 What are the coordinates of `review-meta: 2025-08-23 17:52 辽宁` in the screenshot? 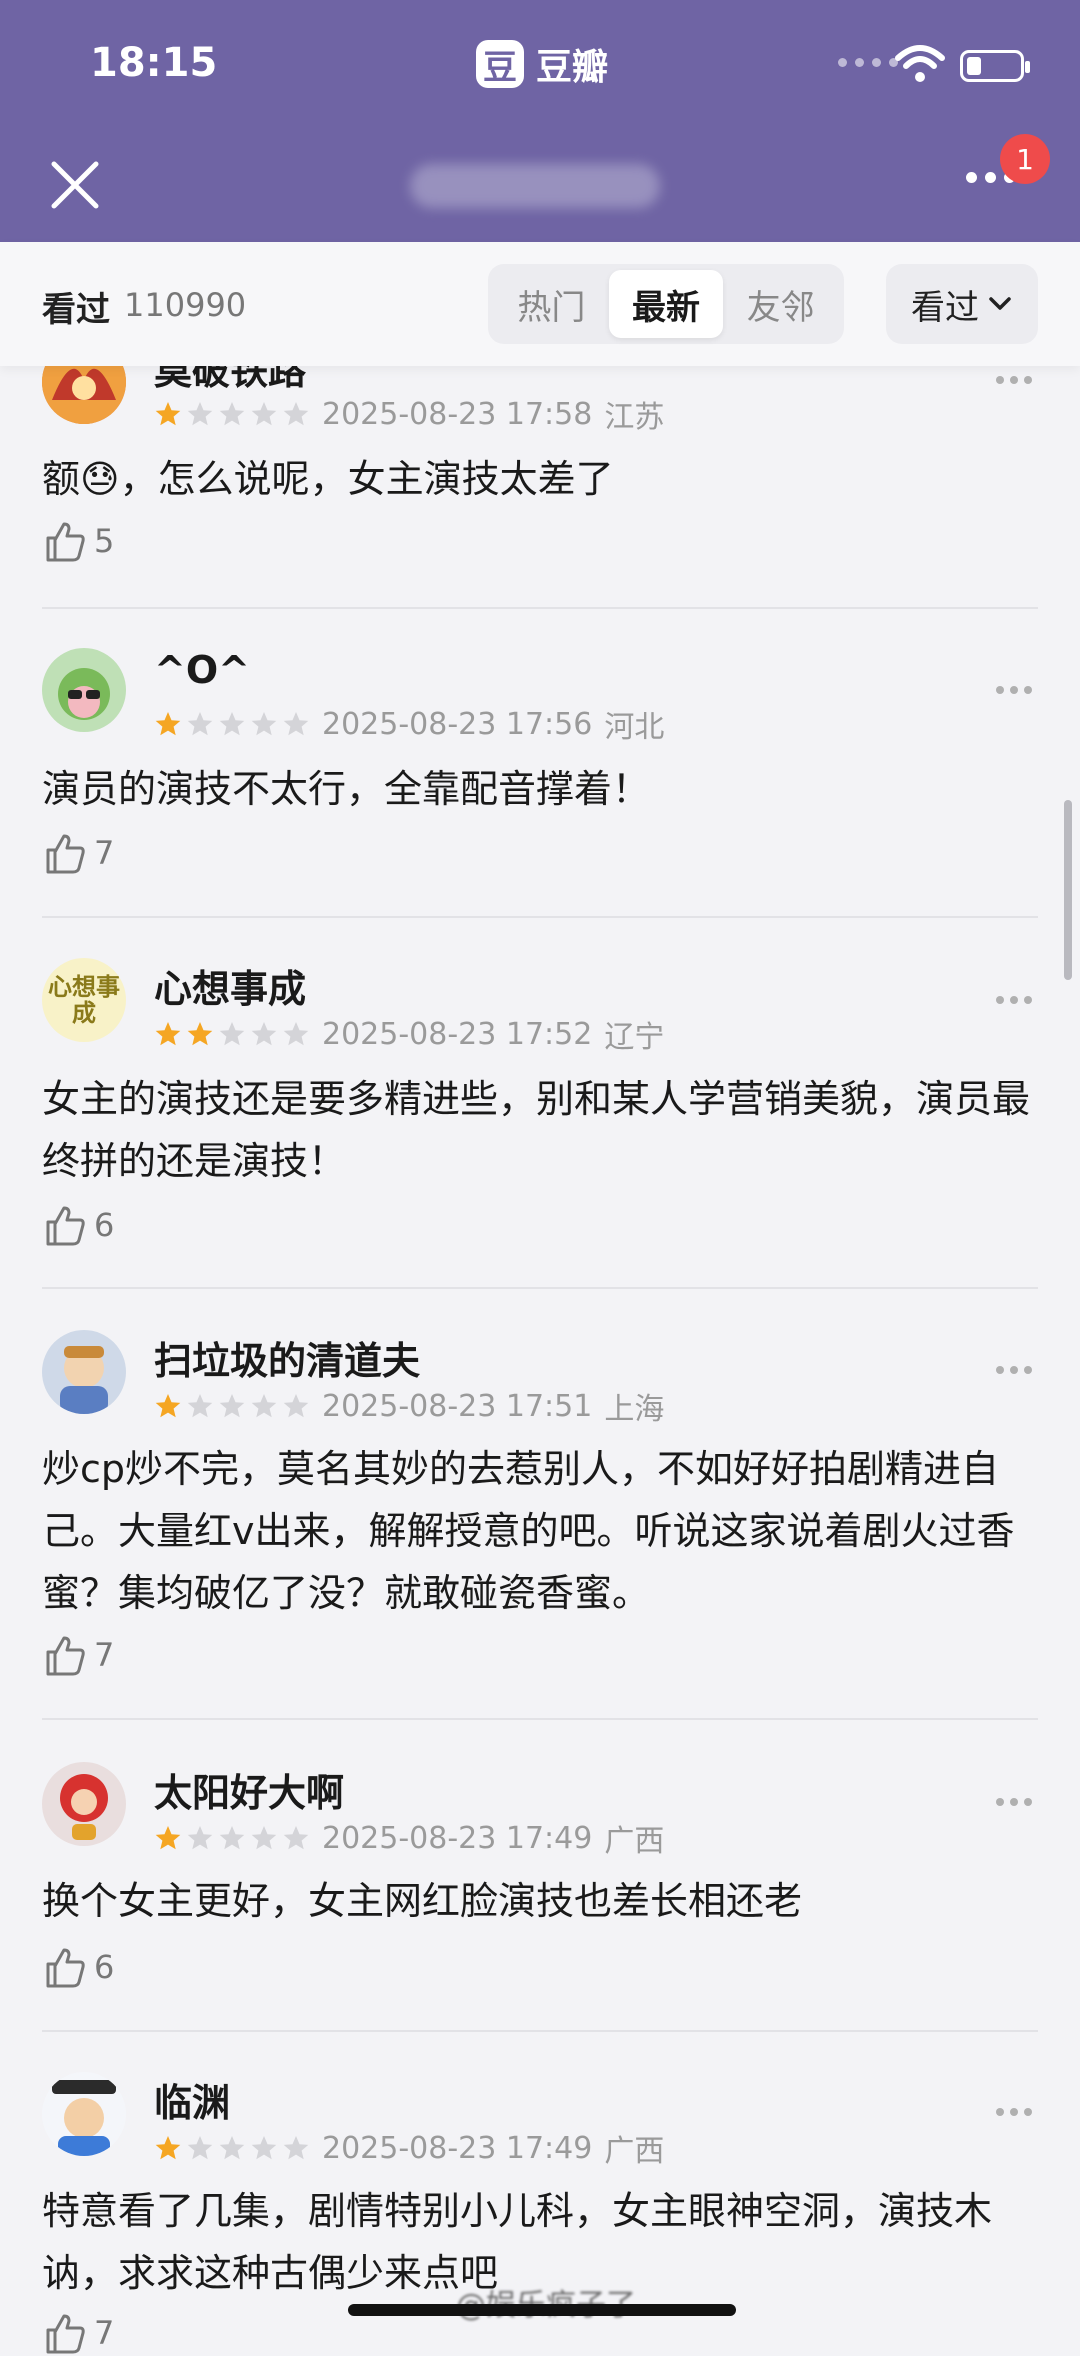 It's located at (409, 1034).